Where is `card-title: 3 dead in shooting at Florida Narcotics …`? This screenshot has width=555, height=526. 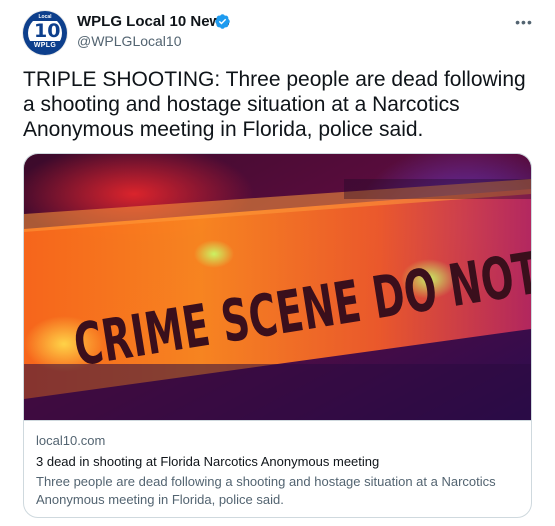 card-title: 3 dead in shooting at Florida Narcotics … is located at coordinates (208, 461).